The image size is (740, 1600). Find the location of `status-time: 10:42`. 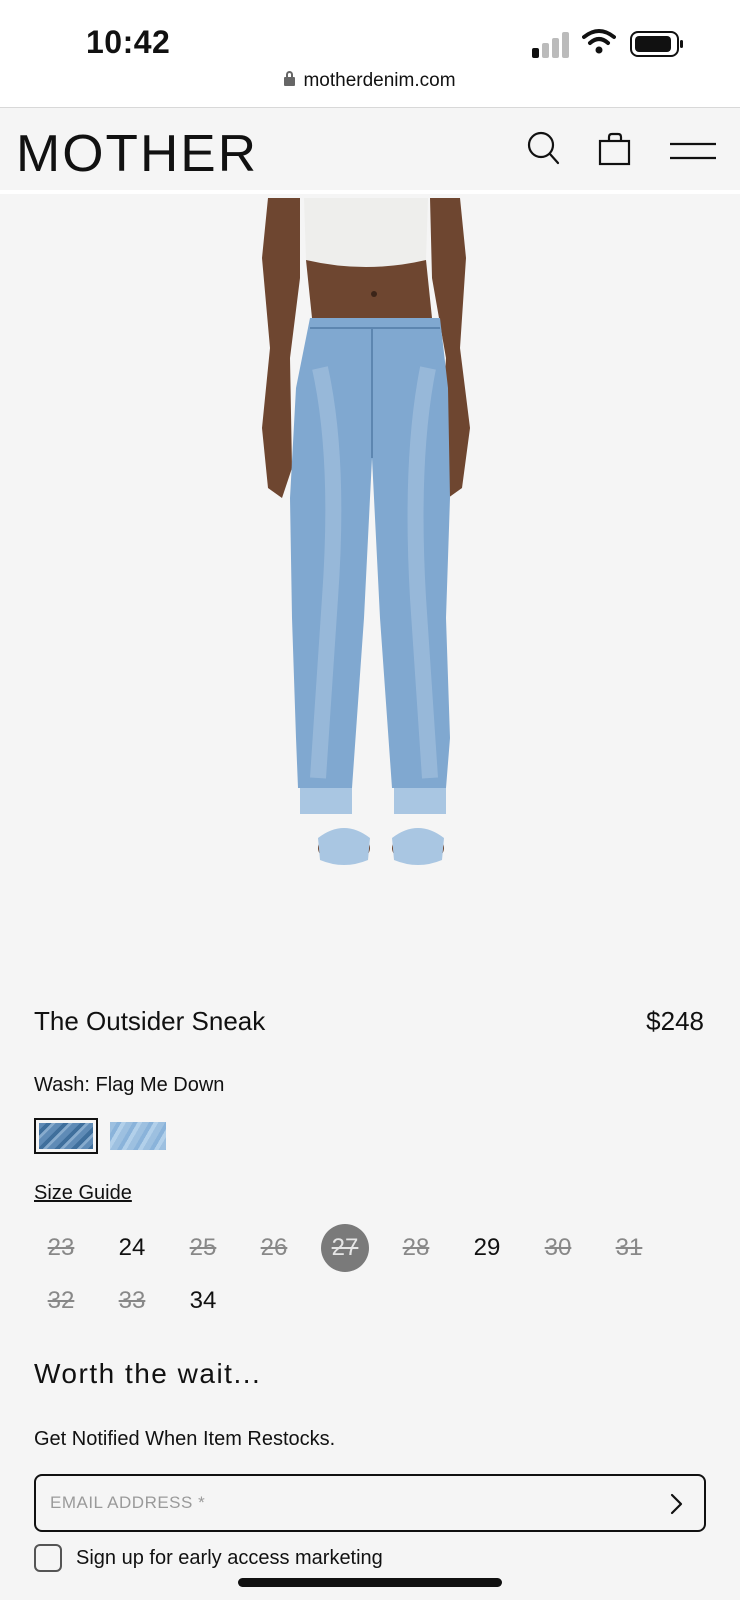

status-time: 10:42 is located at coordinates (128, 42).